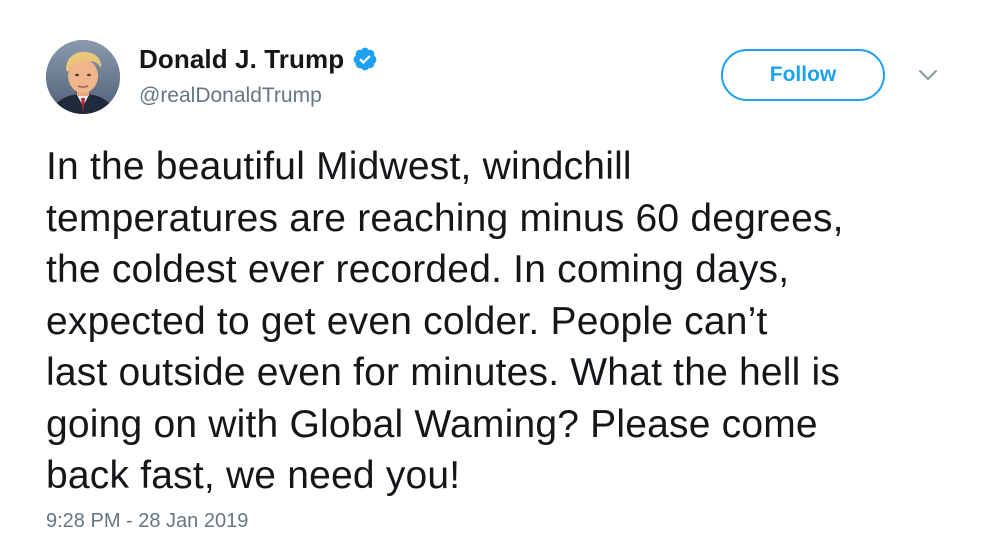 Image resolution: width=998 pixels, height=550 pixels. What do you see at coordinates (253, 475) in the screenshot?
I see `tweet-text-line: back fast, we need you!` at bounding box center [253, 475].